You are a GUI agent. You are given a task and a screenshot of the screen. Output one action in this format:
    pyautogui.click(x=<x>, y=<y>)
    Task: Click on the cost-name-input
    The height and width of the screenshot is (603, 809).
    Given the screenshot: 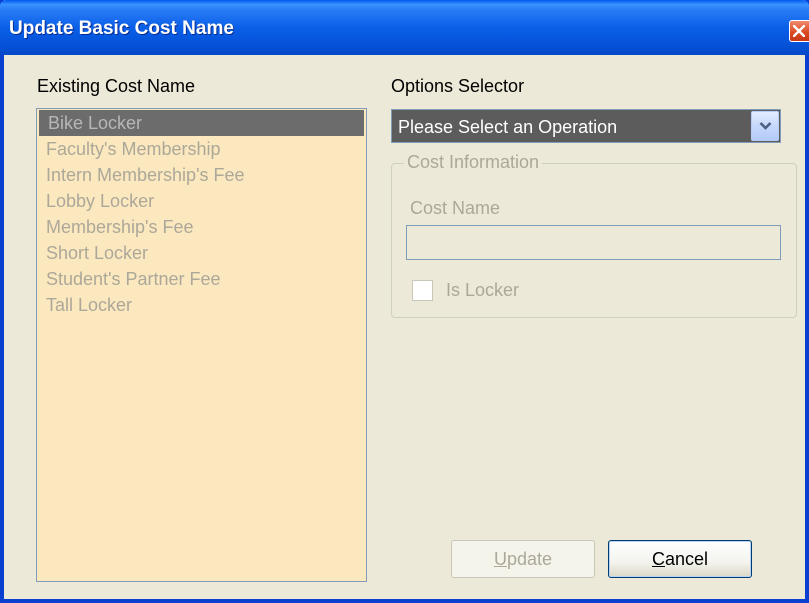 What is the action you would take?
    pyautogui.click(x=593, y=242)
    